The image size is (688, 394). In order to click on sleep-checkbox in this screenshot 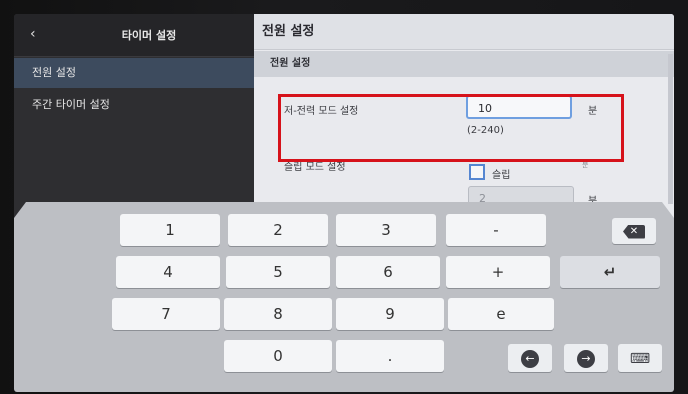, I will do `click(477, 172)`.